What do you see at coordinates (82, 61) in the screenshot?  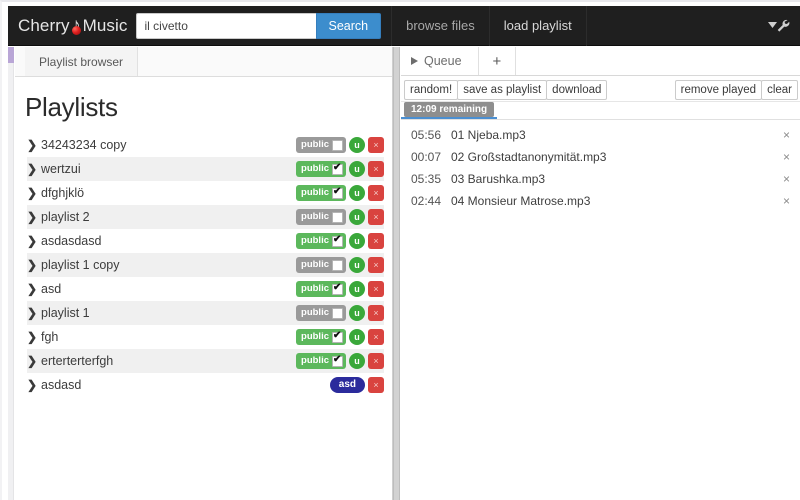 I see `tab-playlist-browser: Playlist browser` at bounding box center [82, 61].